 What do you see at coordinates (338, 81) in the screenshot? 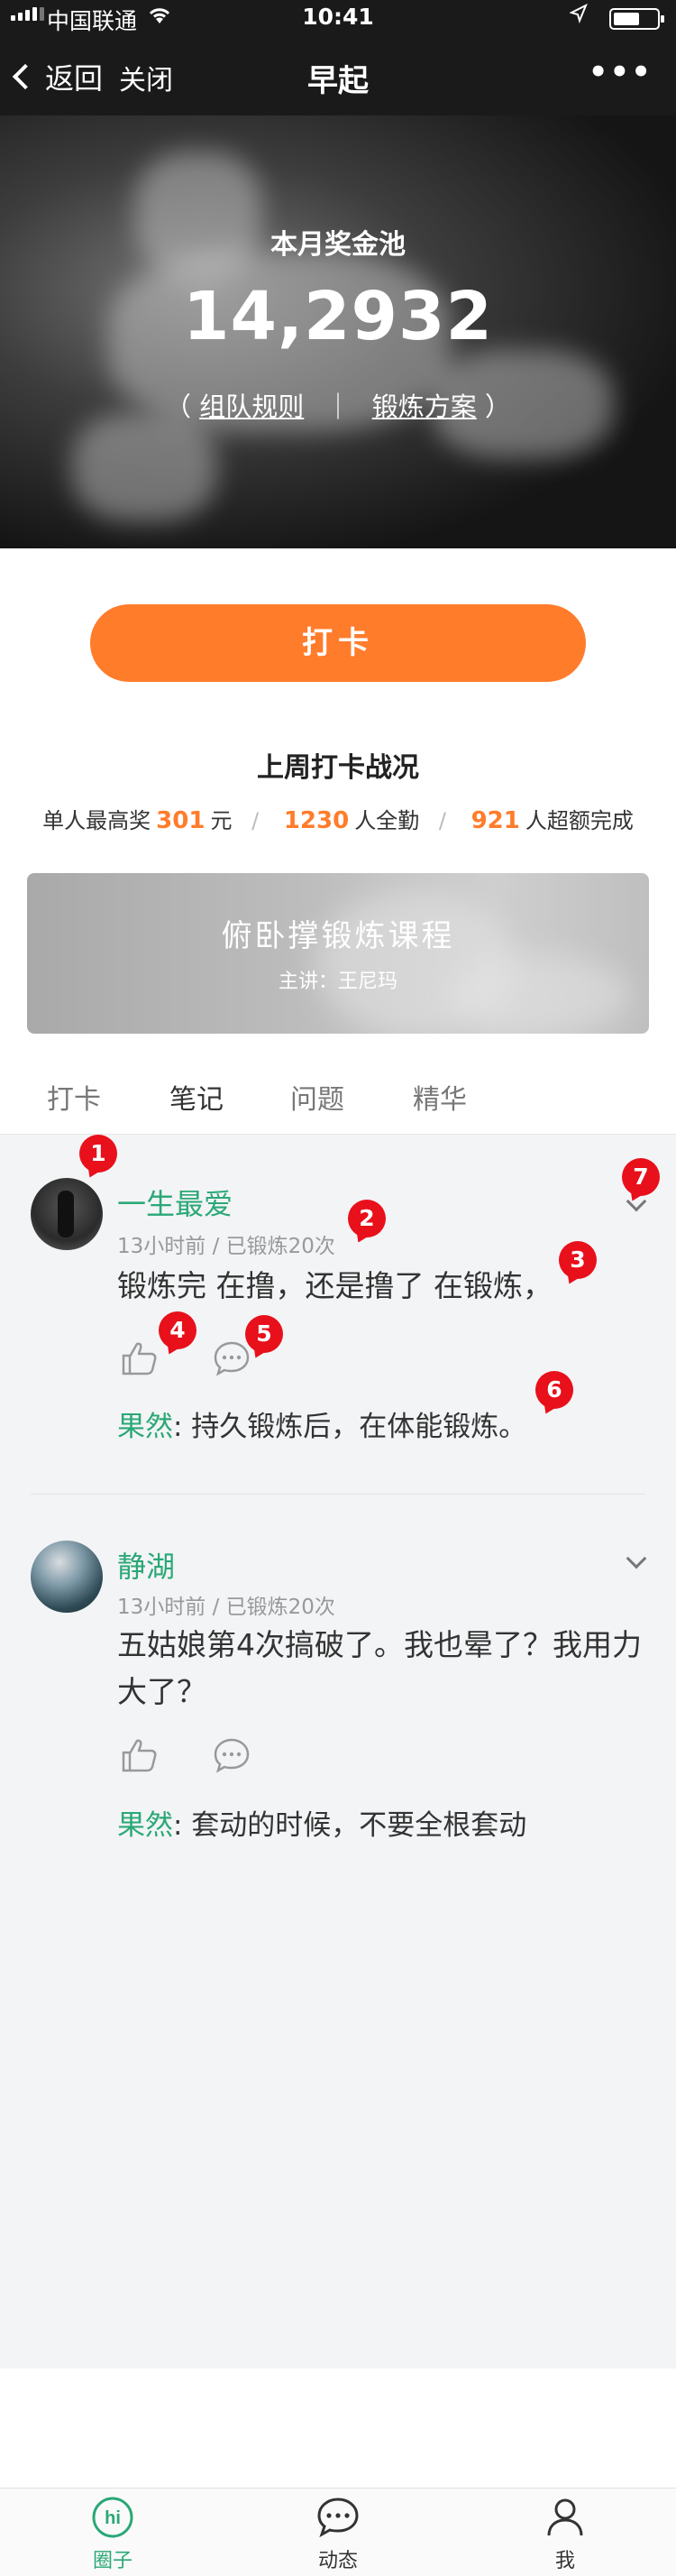
I see `page-title: 早起` at bounding box center [338, 81].